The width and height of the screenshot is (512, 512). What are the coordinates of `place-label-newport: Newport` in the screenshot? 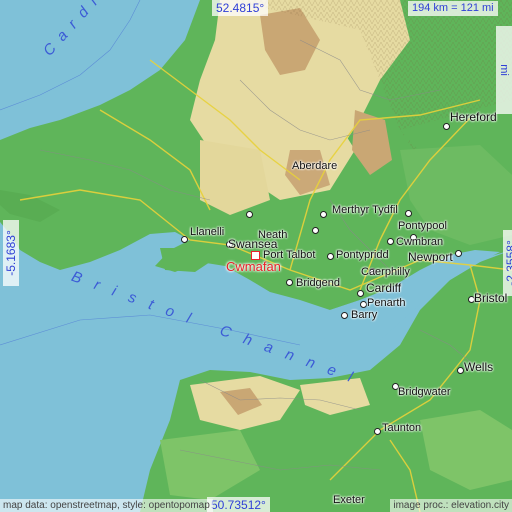 It's located at (430, 257).